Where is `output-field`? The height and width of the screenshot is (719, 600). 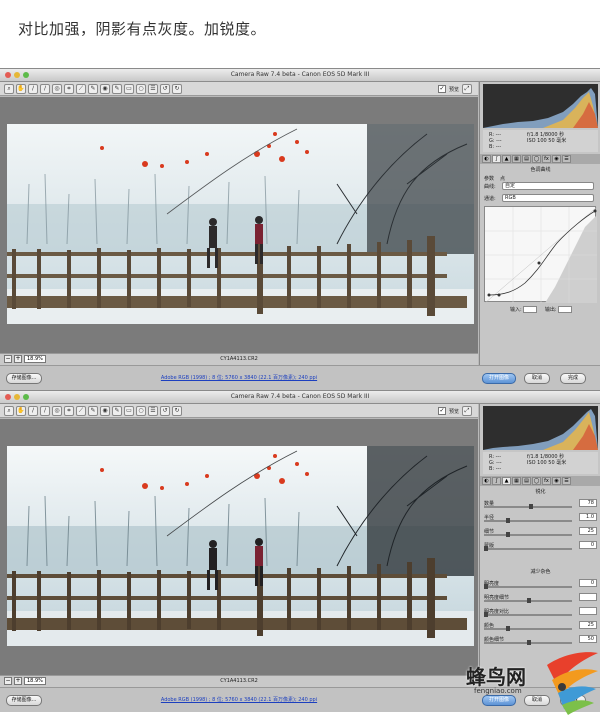
output-field is located at coordinates (565, 309).